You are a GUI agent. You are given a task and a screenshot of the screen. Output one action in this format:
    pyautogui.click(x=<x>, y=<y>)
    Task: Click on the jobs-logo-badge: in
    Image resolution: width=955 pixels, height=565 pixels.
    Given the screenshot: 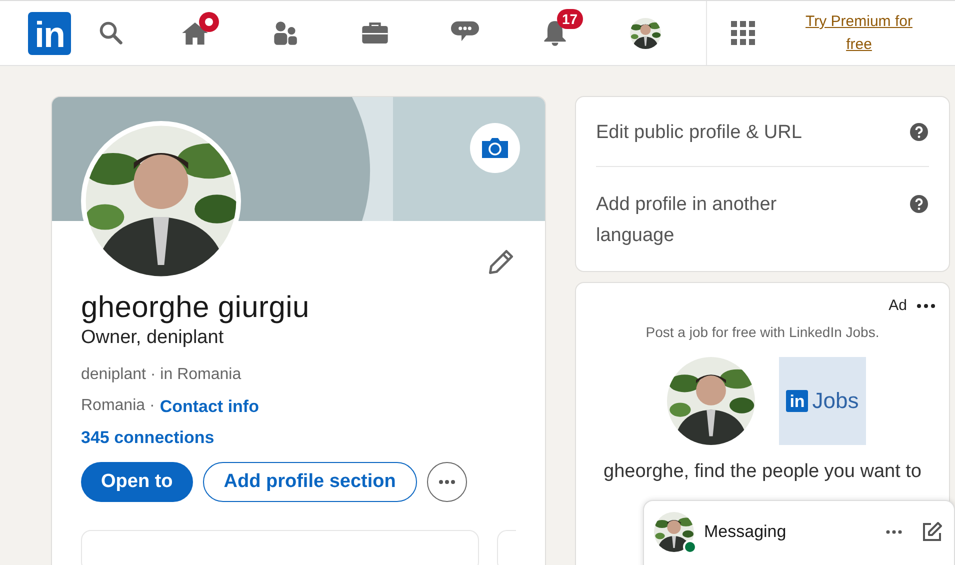 What is the action you would take?
    pyautogui.click(x=797, y=401)
    